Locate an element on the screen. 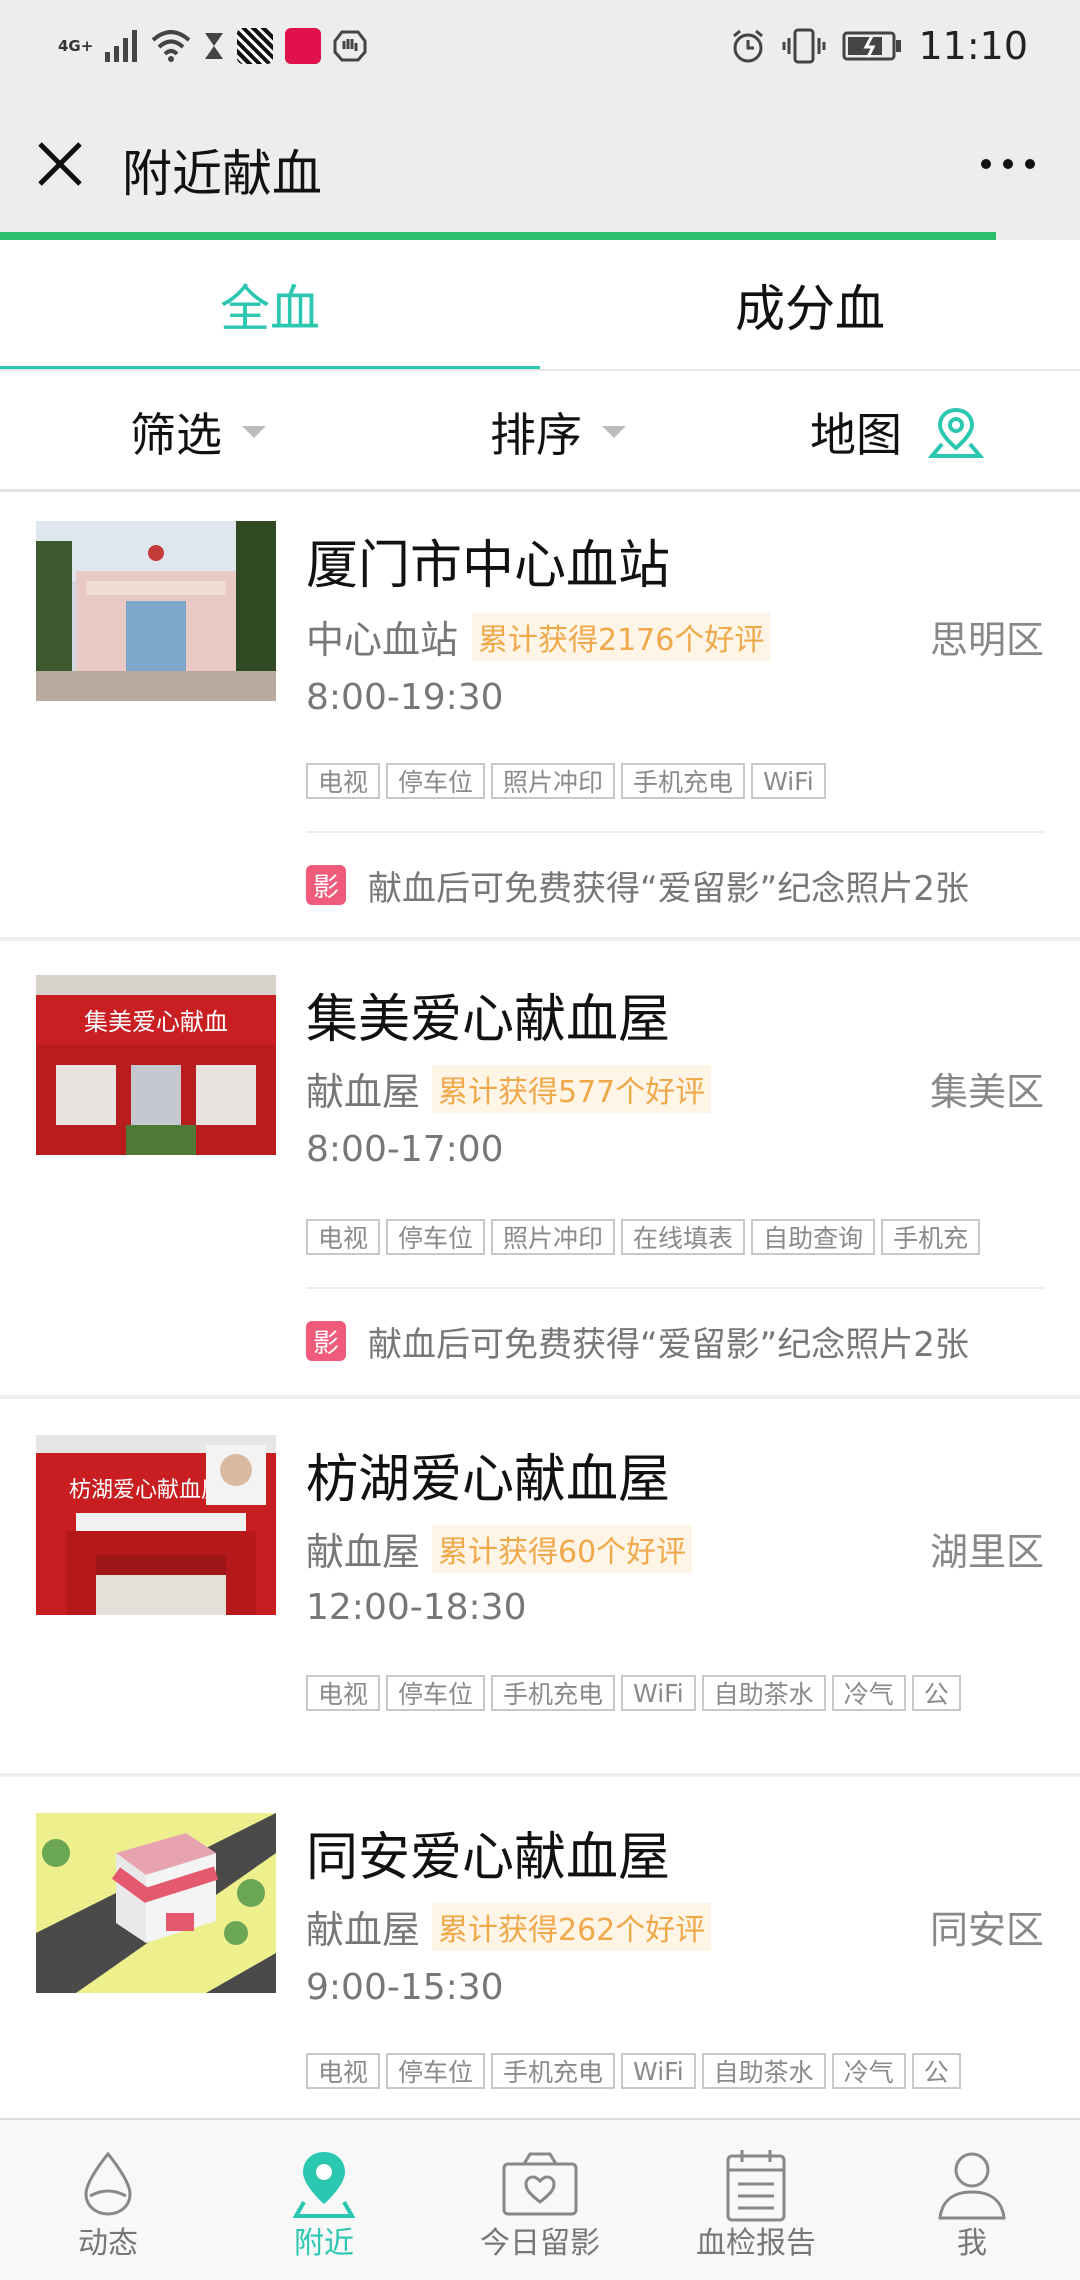 The image size is (1080, 2280). station-hours: 9:00-15:30 is located at coordinates (405, 1987).